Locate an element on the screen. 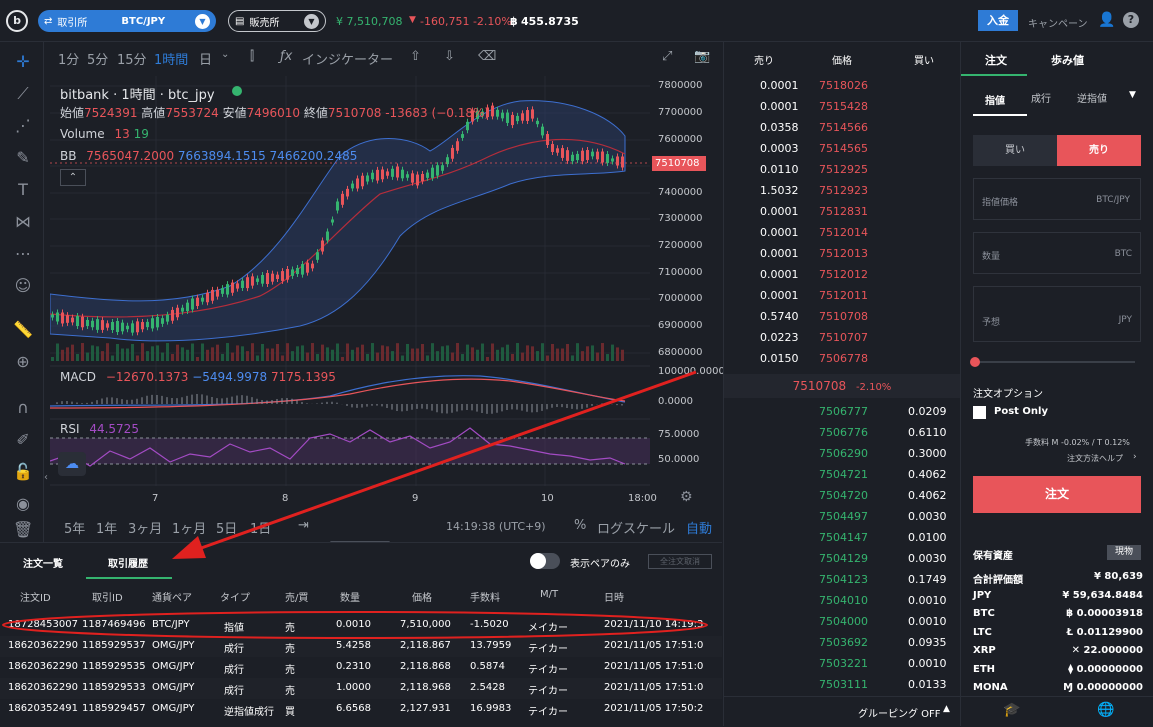  range-1y: 1年 is located at coordinates (106, 527).